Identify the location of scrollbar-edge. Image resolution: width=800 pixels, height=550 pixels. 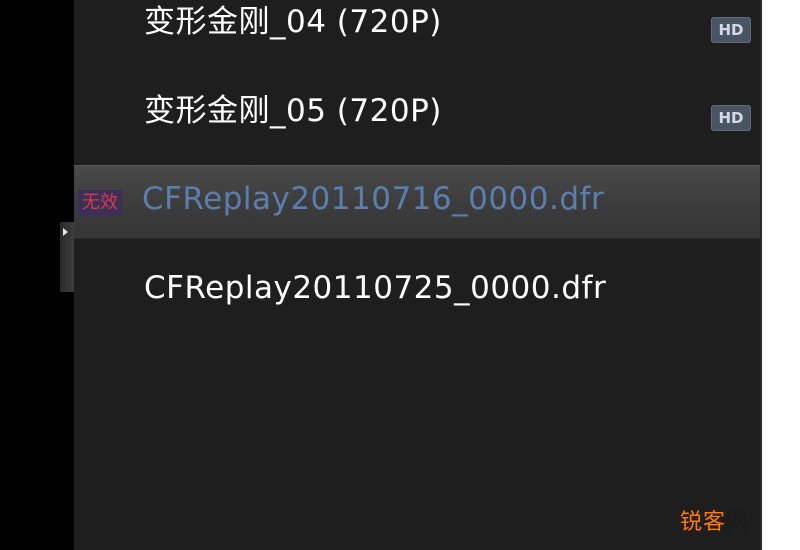
(761, 275).